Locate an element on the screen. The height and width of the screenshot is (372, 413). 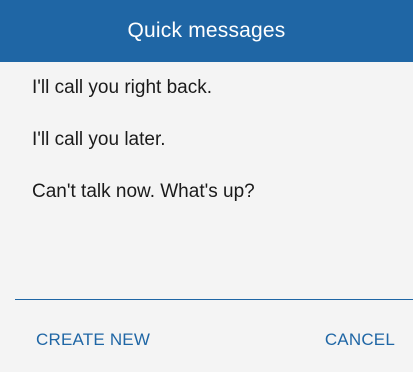
quick-message-label: I'll call you later. is located at coordinates (99, 139).